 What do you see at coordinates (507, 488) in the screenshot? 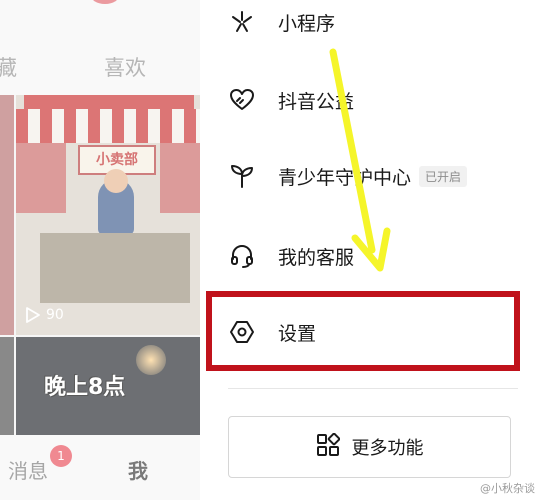
I see `watermark: @小秋杂谈` at bounding box center [507, 488].